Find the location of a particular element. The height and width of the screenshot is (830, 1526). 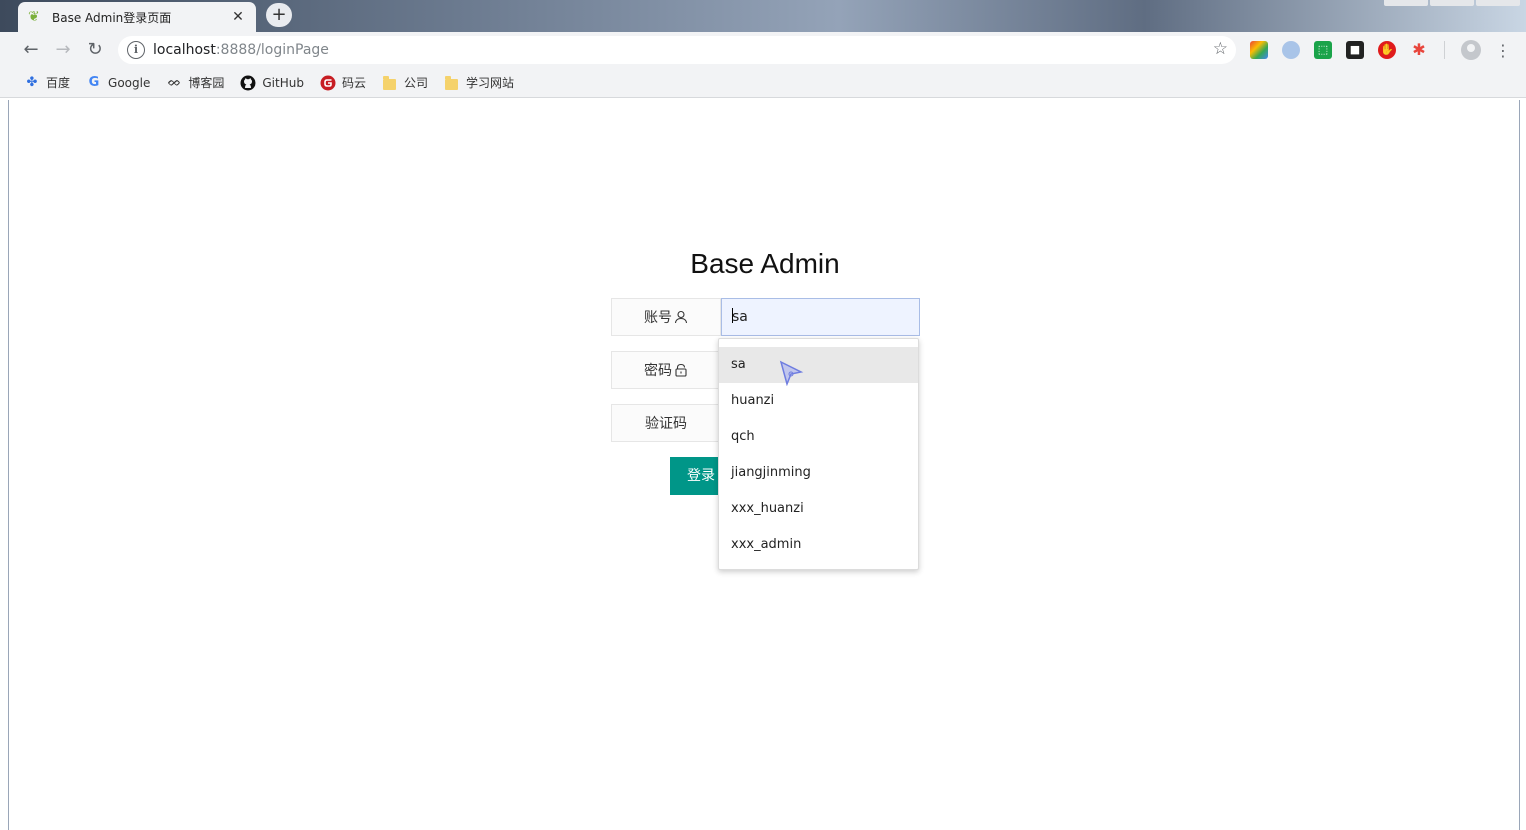

bookmark-folder-study: 学习网站 is located at coordinates (479, 82).